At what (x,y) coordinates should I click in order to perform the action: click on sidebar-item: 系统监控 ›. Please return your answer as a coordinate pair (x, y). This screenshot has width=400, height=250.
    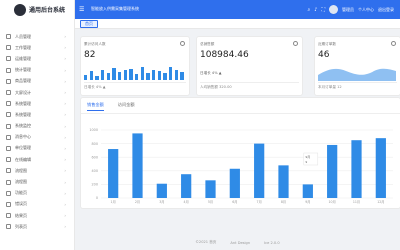
    Looking at the image, I should click on (37, 126).